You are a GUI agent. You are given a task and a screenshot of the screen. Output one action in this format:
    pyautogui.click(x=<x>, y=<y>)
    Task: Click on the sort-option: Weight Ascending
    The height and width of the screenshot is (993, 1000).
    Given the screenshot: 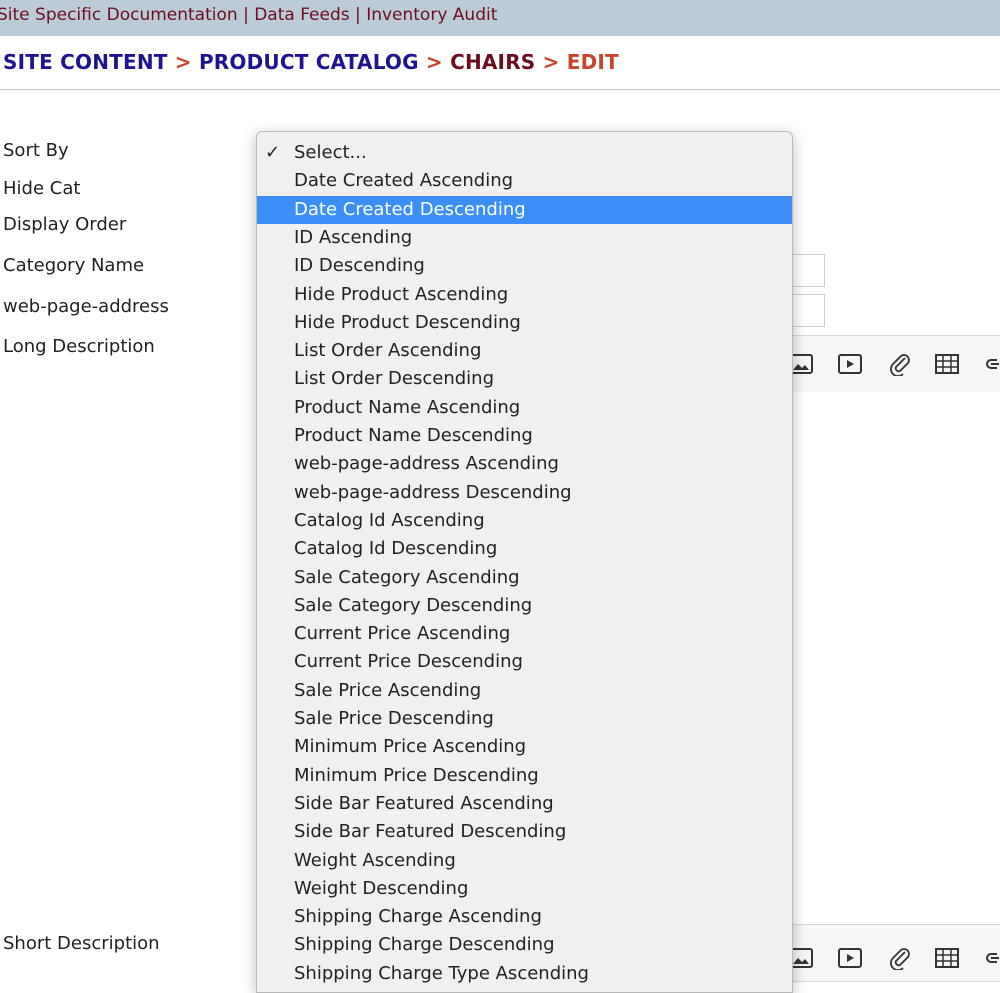 What is the action you would take?
    pyautogui.click(x=524, y=861)
    